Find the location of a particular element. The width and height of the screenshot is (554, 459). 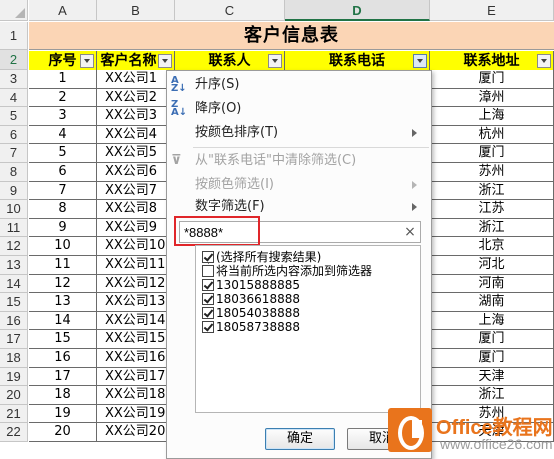

cell-e13: 河北 is located at coordinates (492, 265).